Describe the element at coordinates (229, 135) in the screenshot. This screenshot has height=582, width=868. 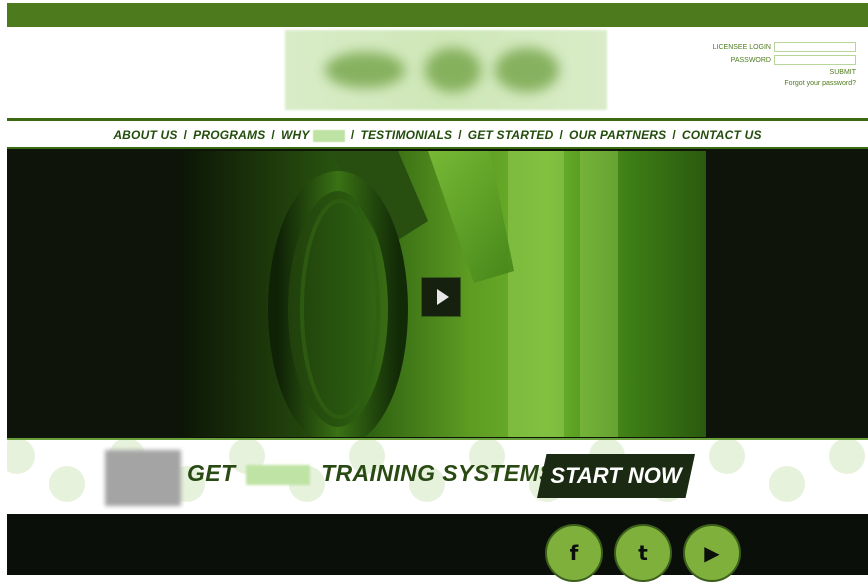
I see `nav-item-programs: PROGRAMS` at that location.